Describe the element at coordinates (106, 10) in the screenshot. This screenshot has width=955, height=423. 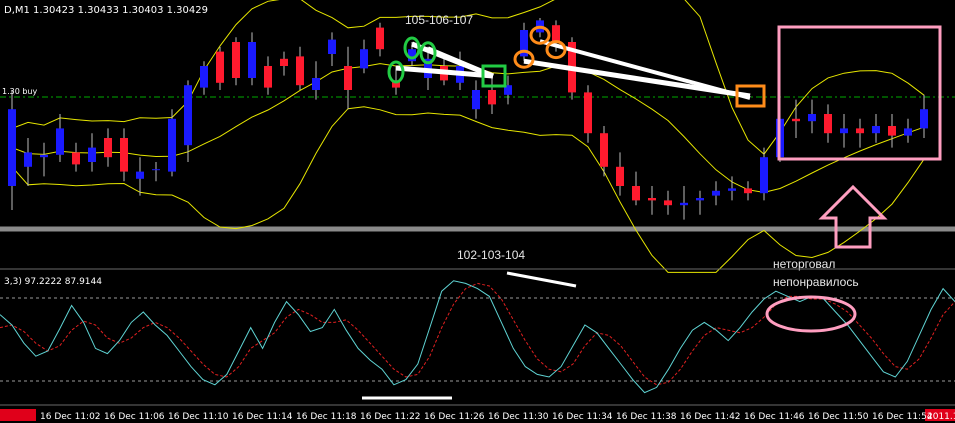
I see `symbol-header: D,M1 1.30423 1.30433 1.30403 1.30429` at that location.